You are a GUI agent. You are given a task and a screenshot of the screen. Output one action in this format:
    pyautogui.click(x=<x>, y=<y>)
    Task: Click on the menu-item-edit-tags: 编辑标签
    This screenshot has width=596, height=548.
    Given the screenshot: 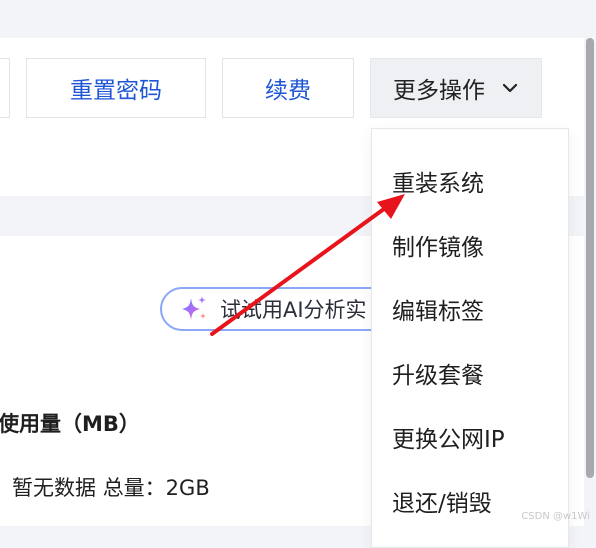 What is the action you would take?
    pyautogui.click(x=438, y=309)
    